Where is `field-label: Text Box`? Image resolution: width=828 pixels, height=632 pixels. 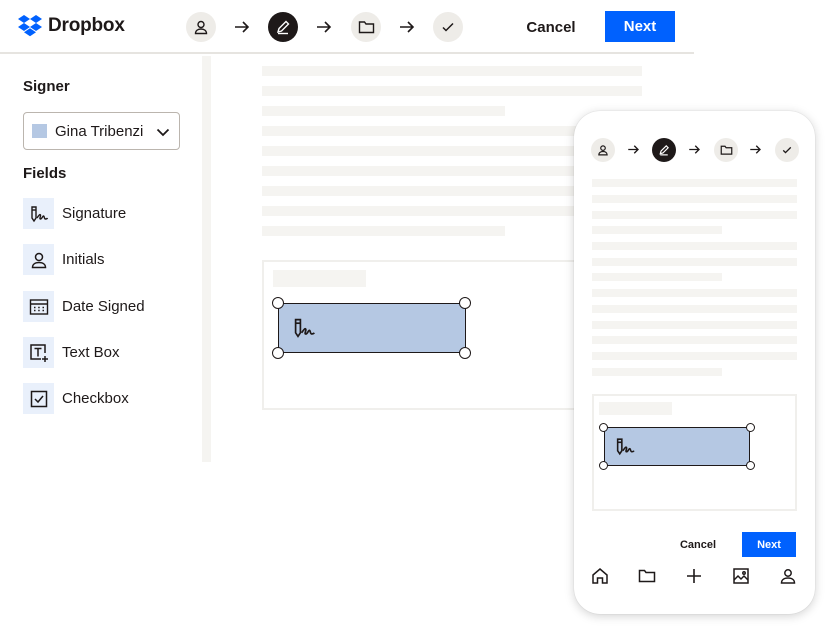
field-label: Text Box is located at coordinates (91, 352).